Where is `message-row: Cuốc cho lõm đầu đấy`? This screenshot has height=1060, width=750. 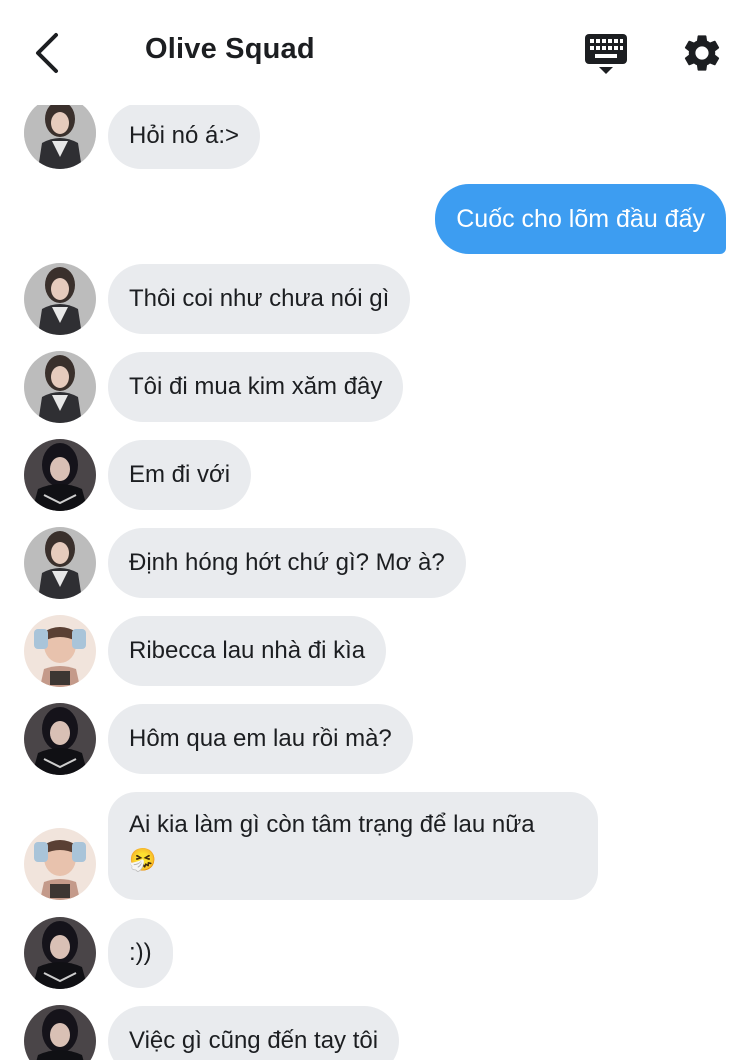
message-row: Cuốc cho lõm đầu đấy is located at coordinates (375, 219).